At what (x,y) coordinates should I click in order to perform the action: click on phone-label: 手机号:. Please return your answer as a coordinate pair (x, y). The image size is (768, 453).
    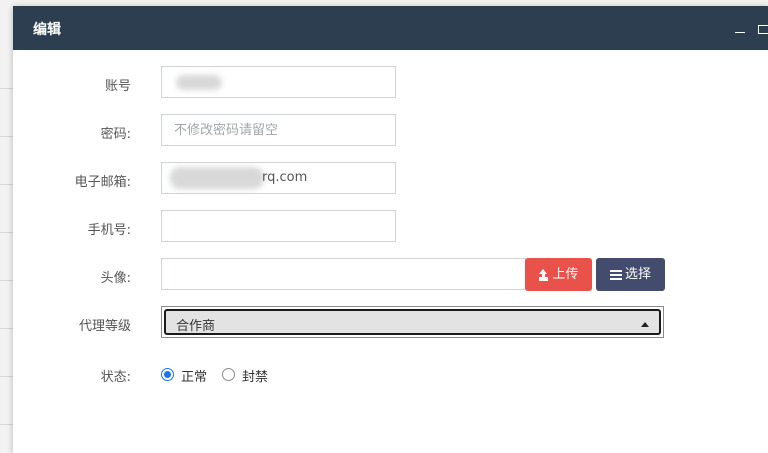
    Looking at the image, I should click on (109, 230).